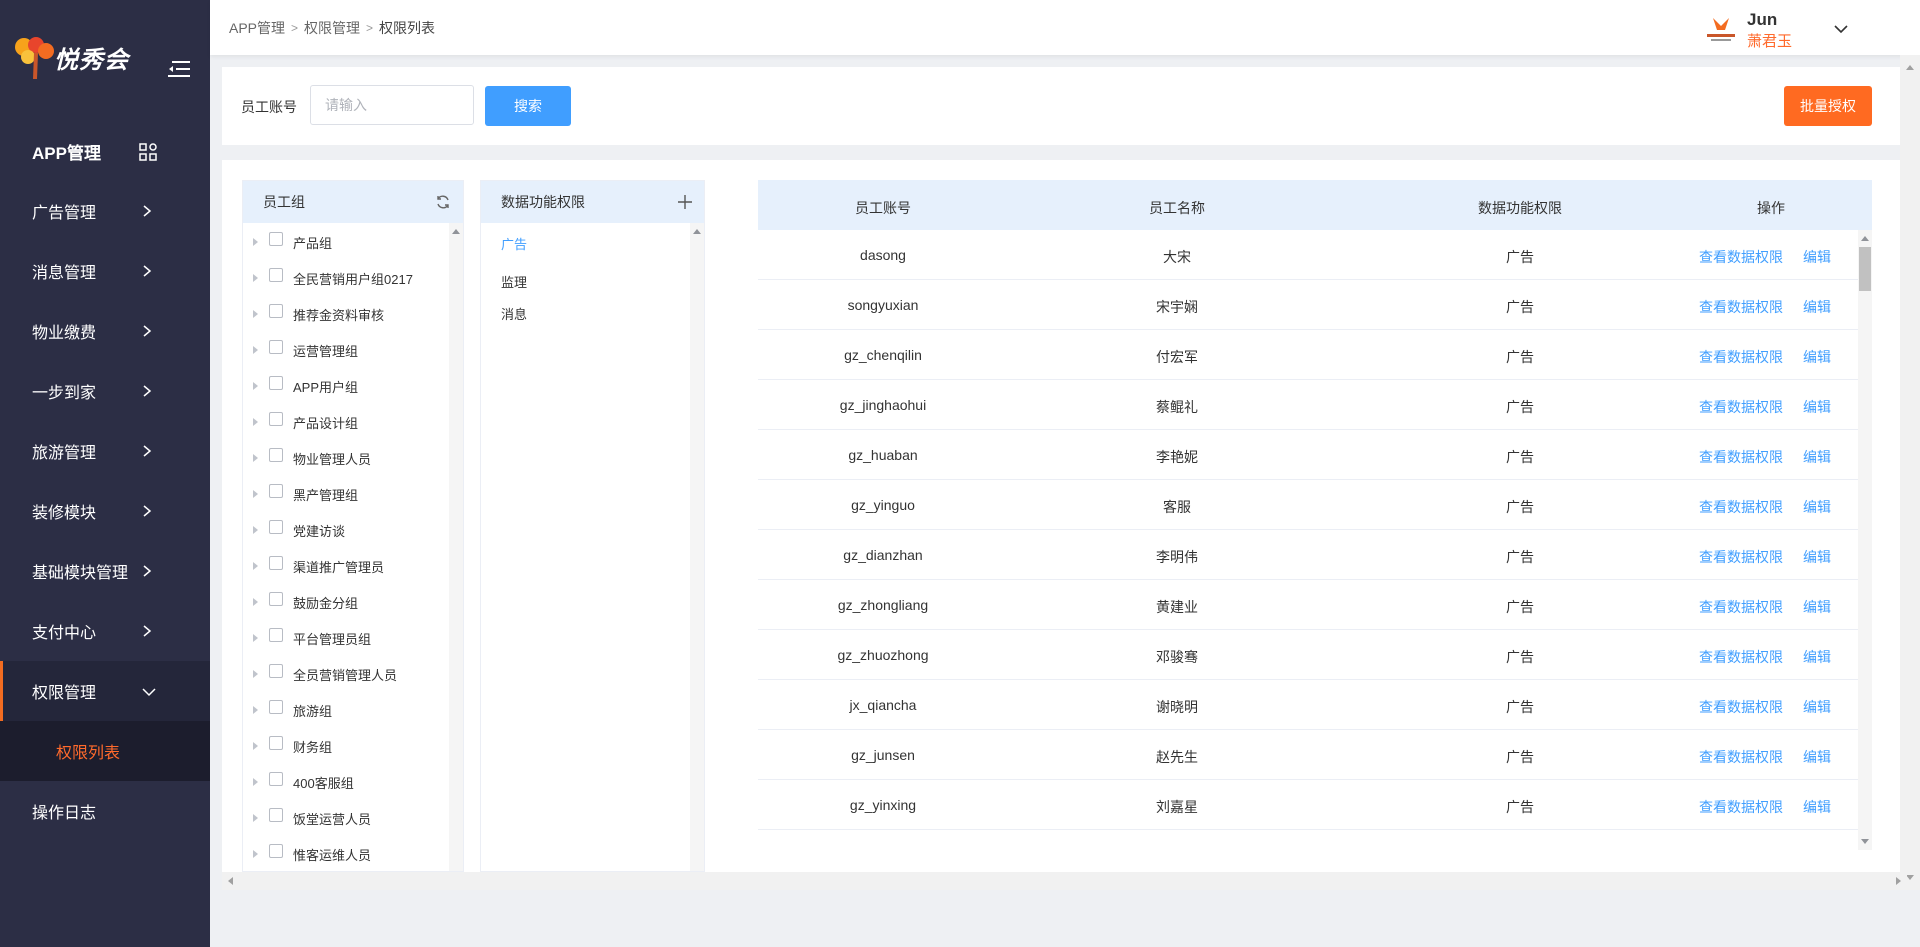 The width and height of the screenshot is (1920, 947). I want to click on group-tree-item: 财务组, so click(348, 745).